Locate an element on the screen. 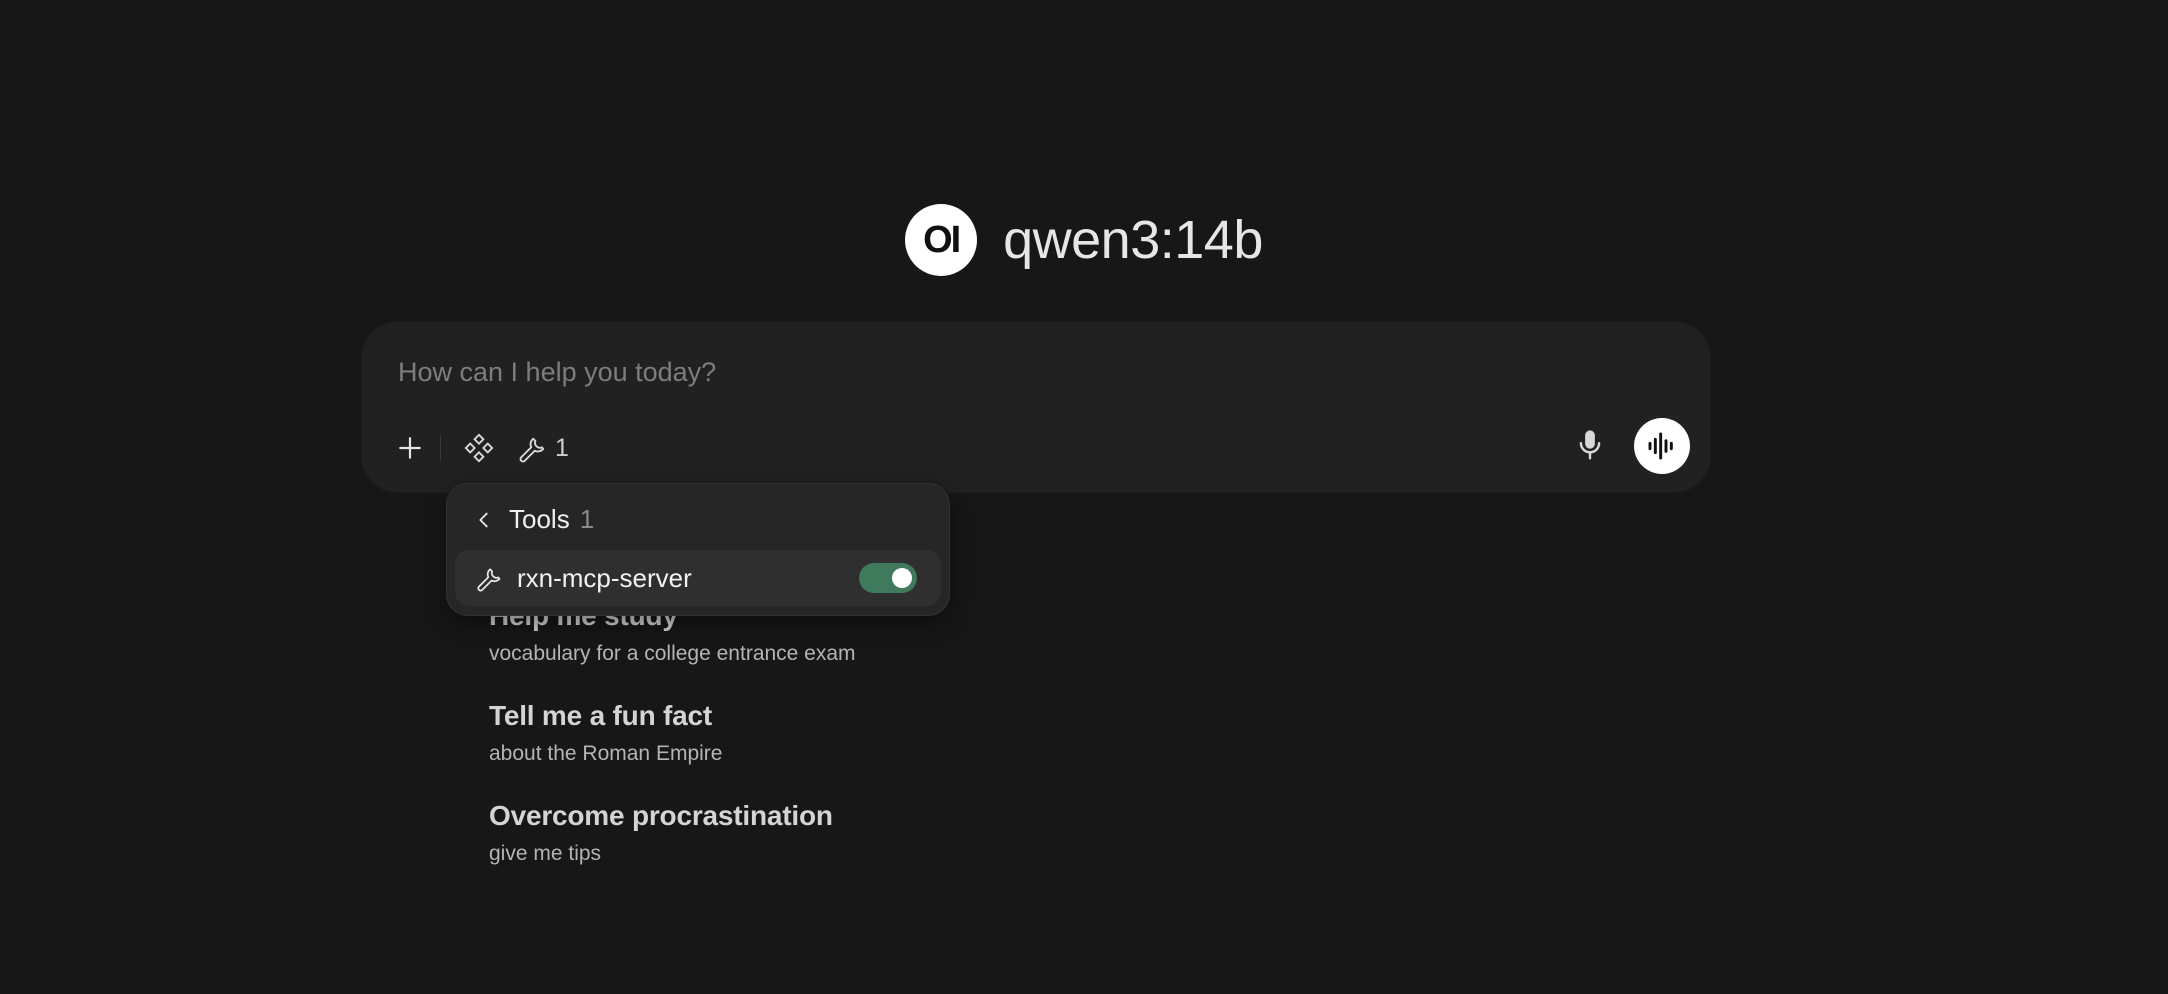  composer-toolbar: 1 is located at coordinates (479, 448).